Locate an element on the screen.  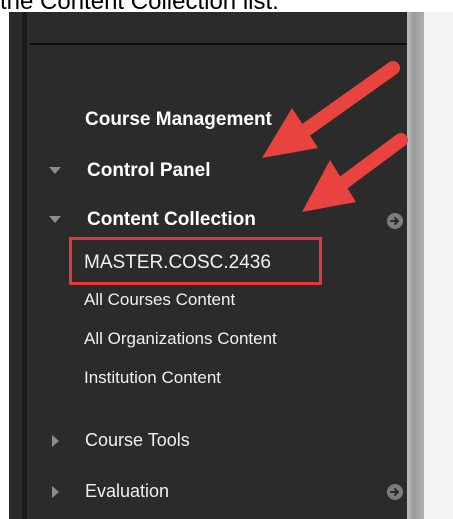
annotation-arrow-lower is located at coordinates (355, 172).